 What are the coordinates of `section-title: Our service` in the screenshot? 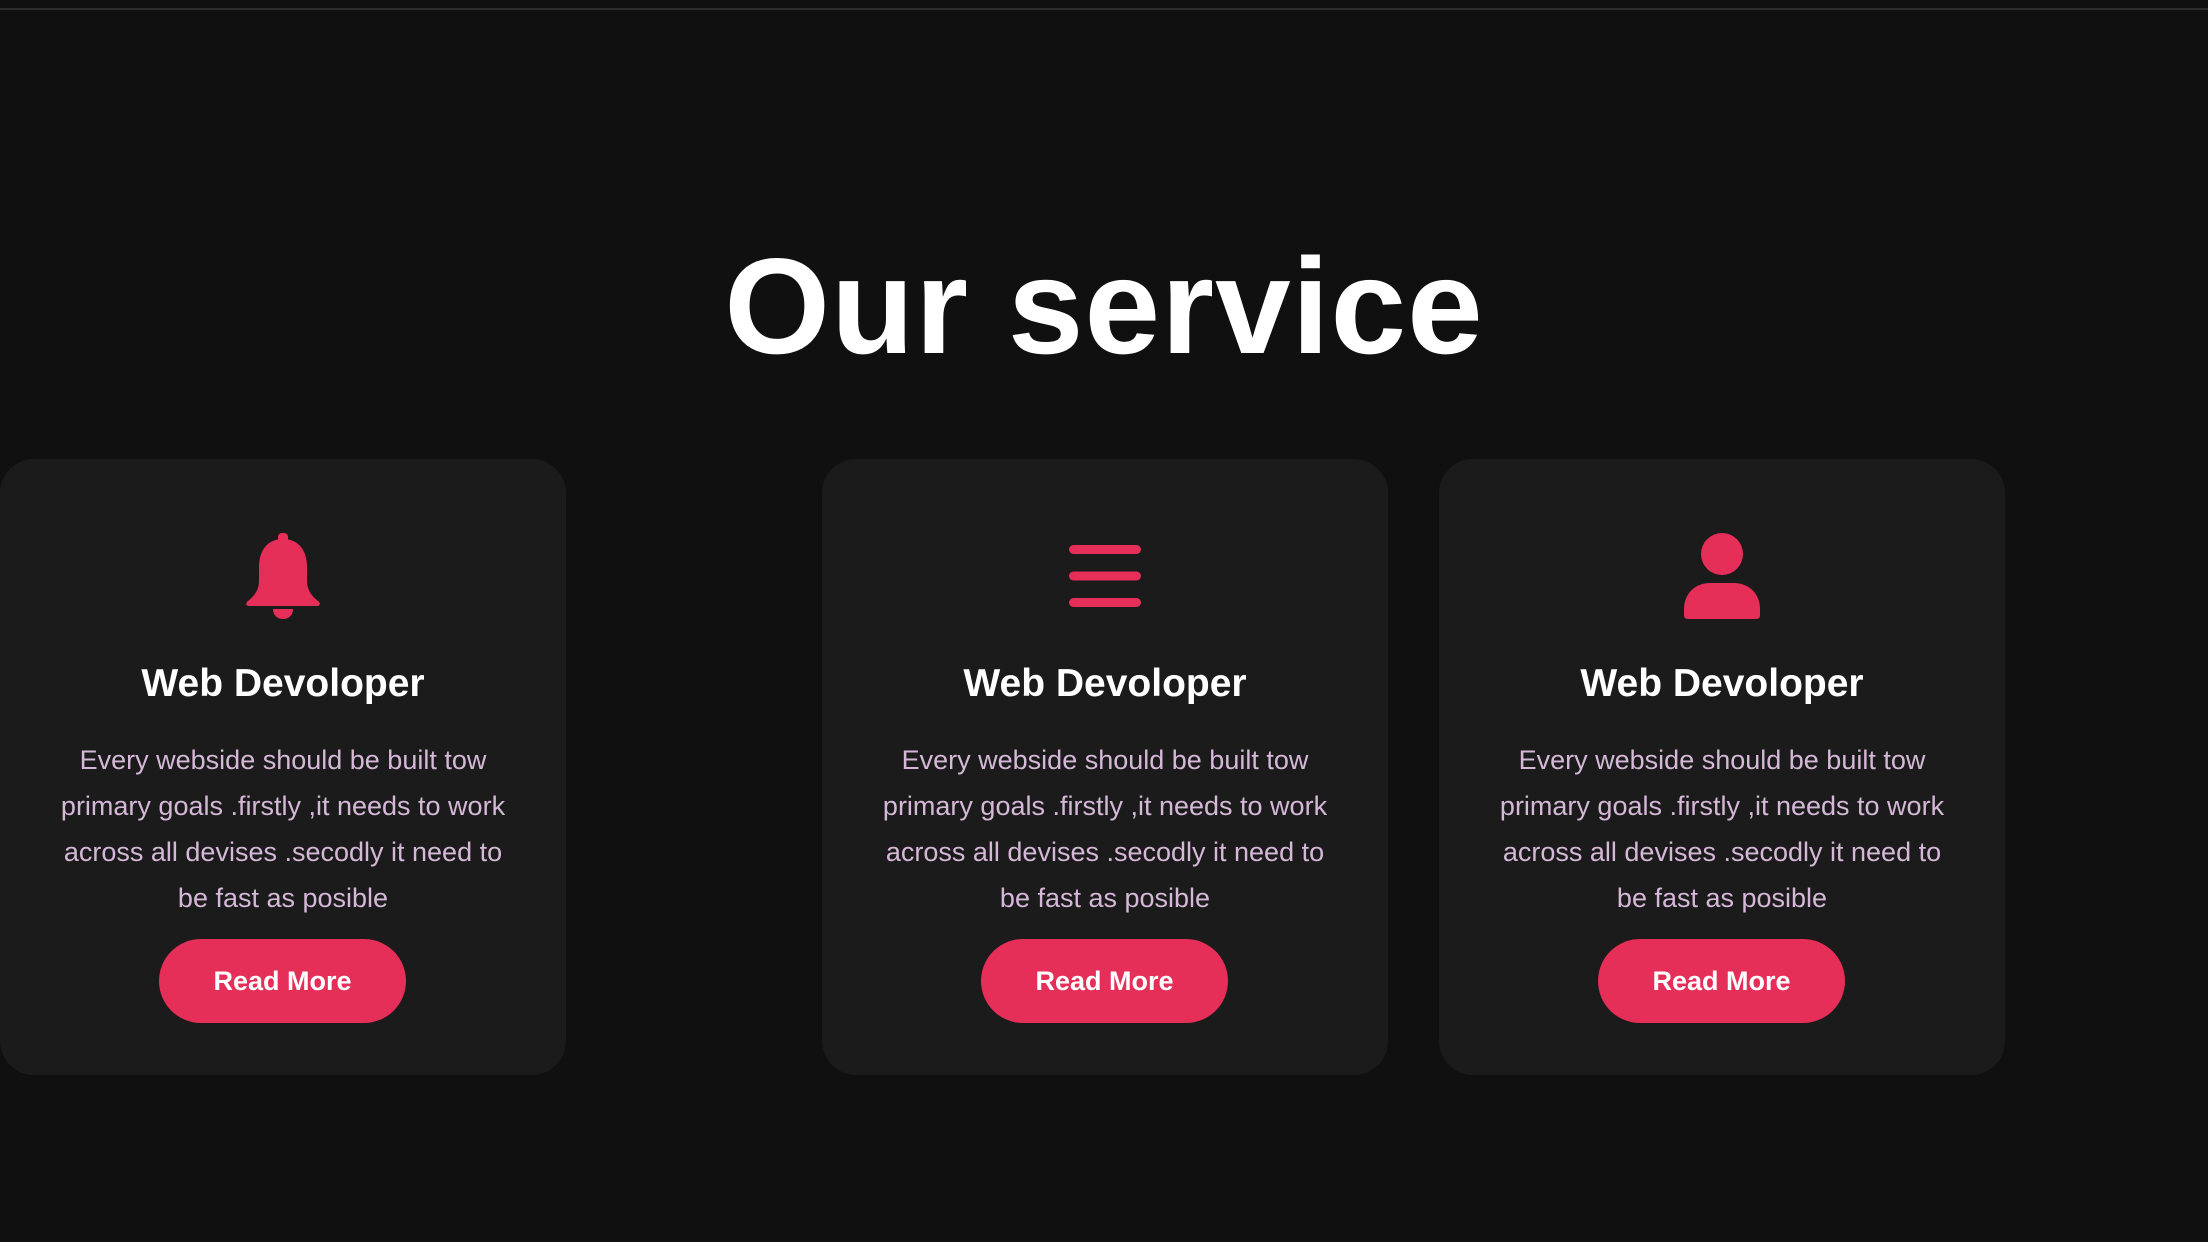 It's located at (1104, 306).